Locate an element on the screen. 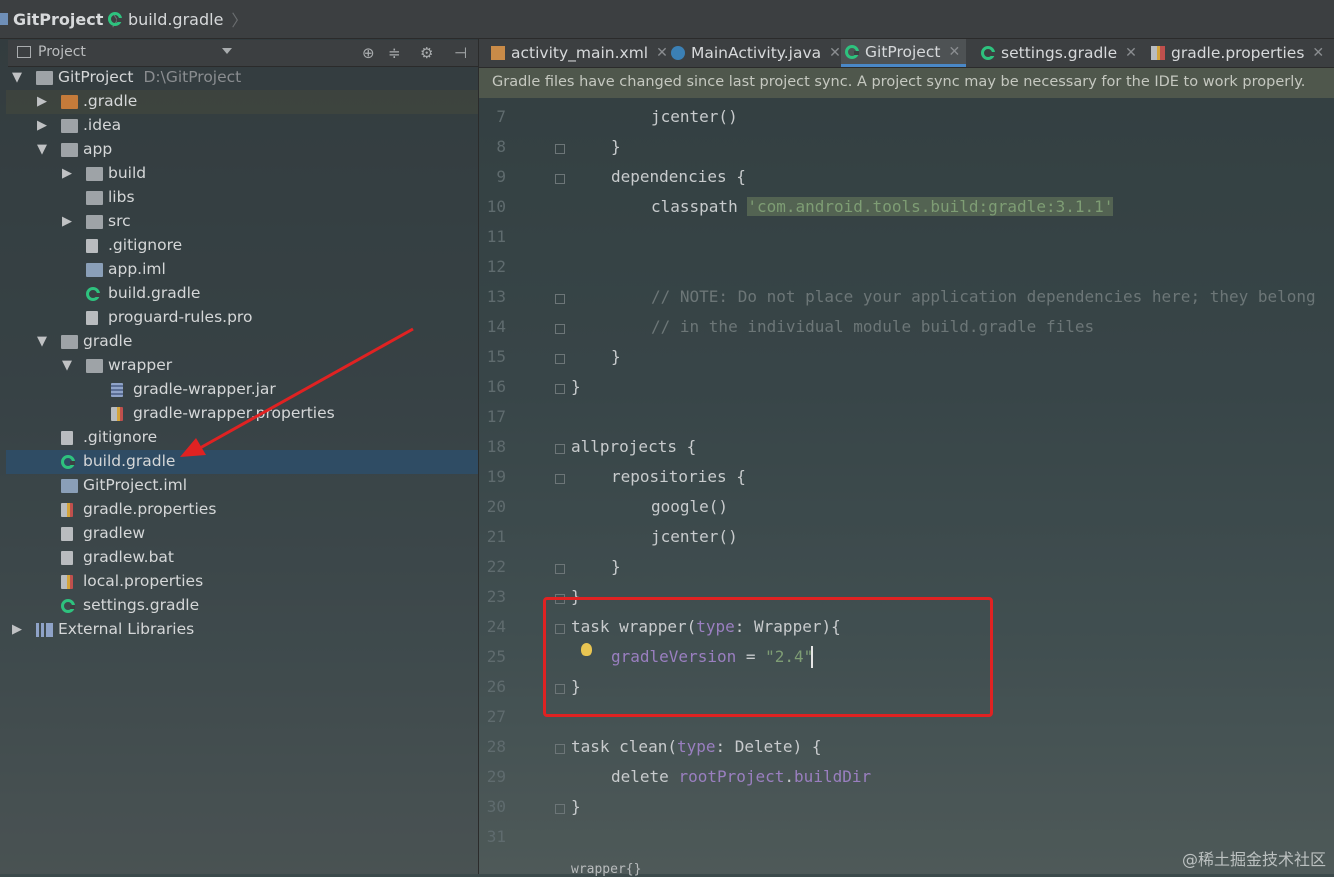  line-number: 7 is located at coordinates (501, 116).